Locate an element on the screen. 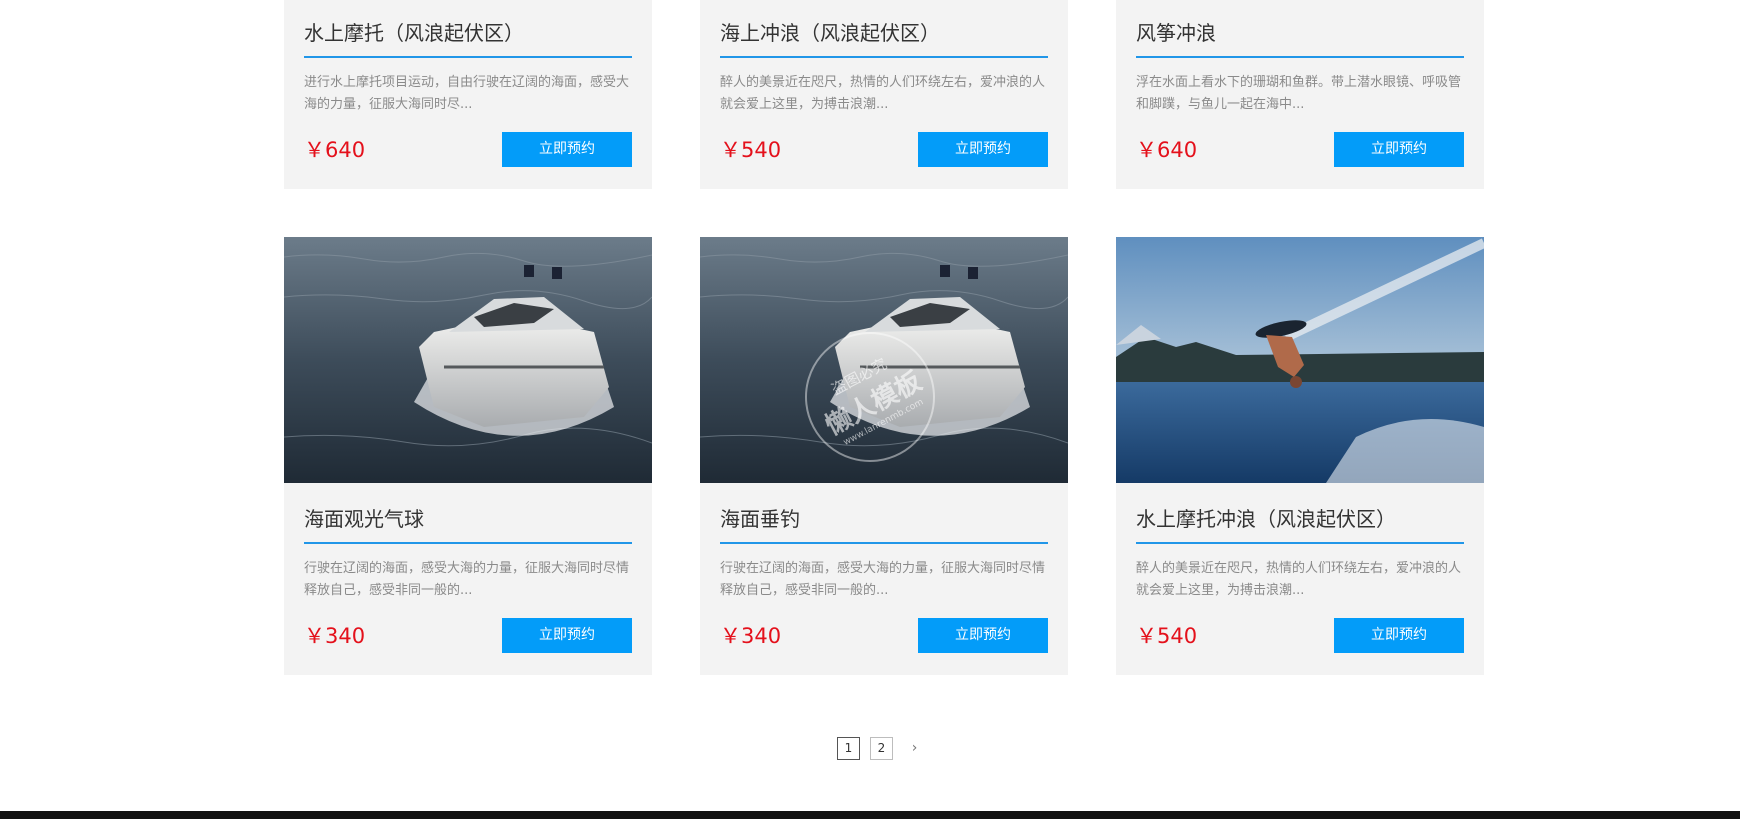 This screenshot has height=819, width=1740. card-title: 水上摩托冲浪（风浪起伏区） is located at coordinates (1300, 513).